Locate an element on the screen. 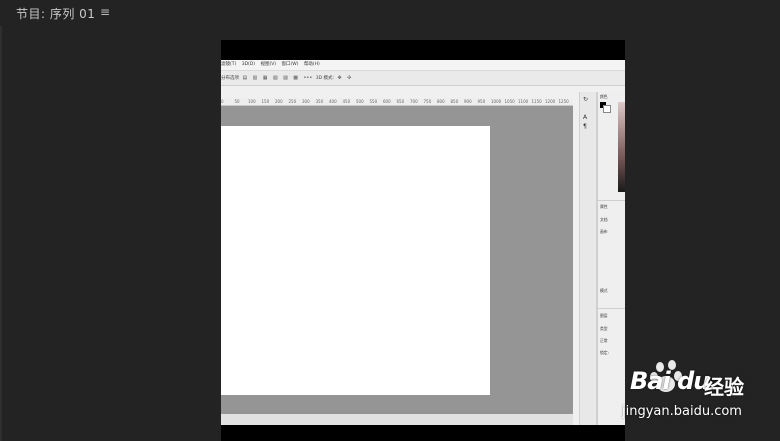  properties-doc-label: 文档 is located at coordinates (604, 219).